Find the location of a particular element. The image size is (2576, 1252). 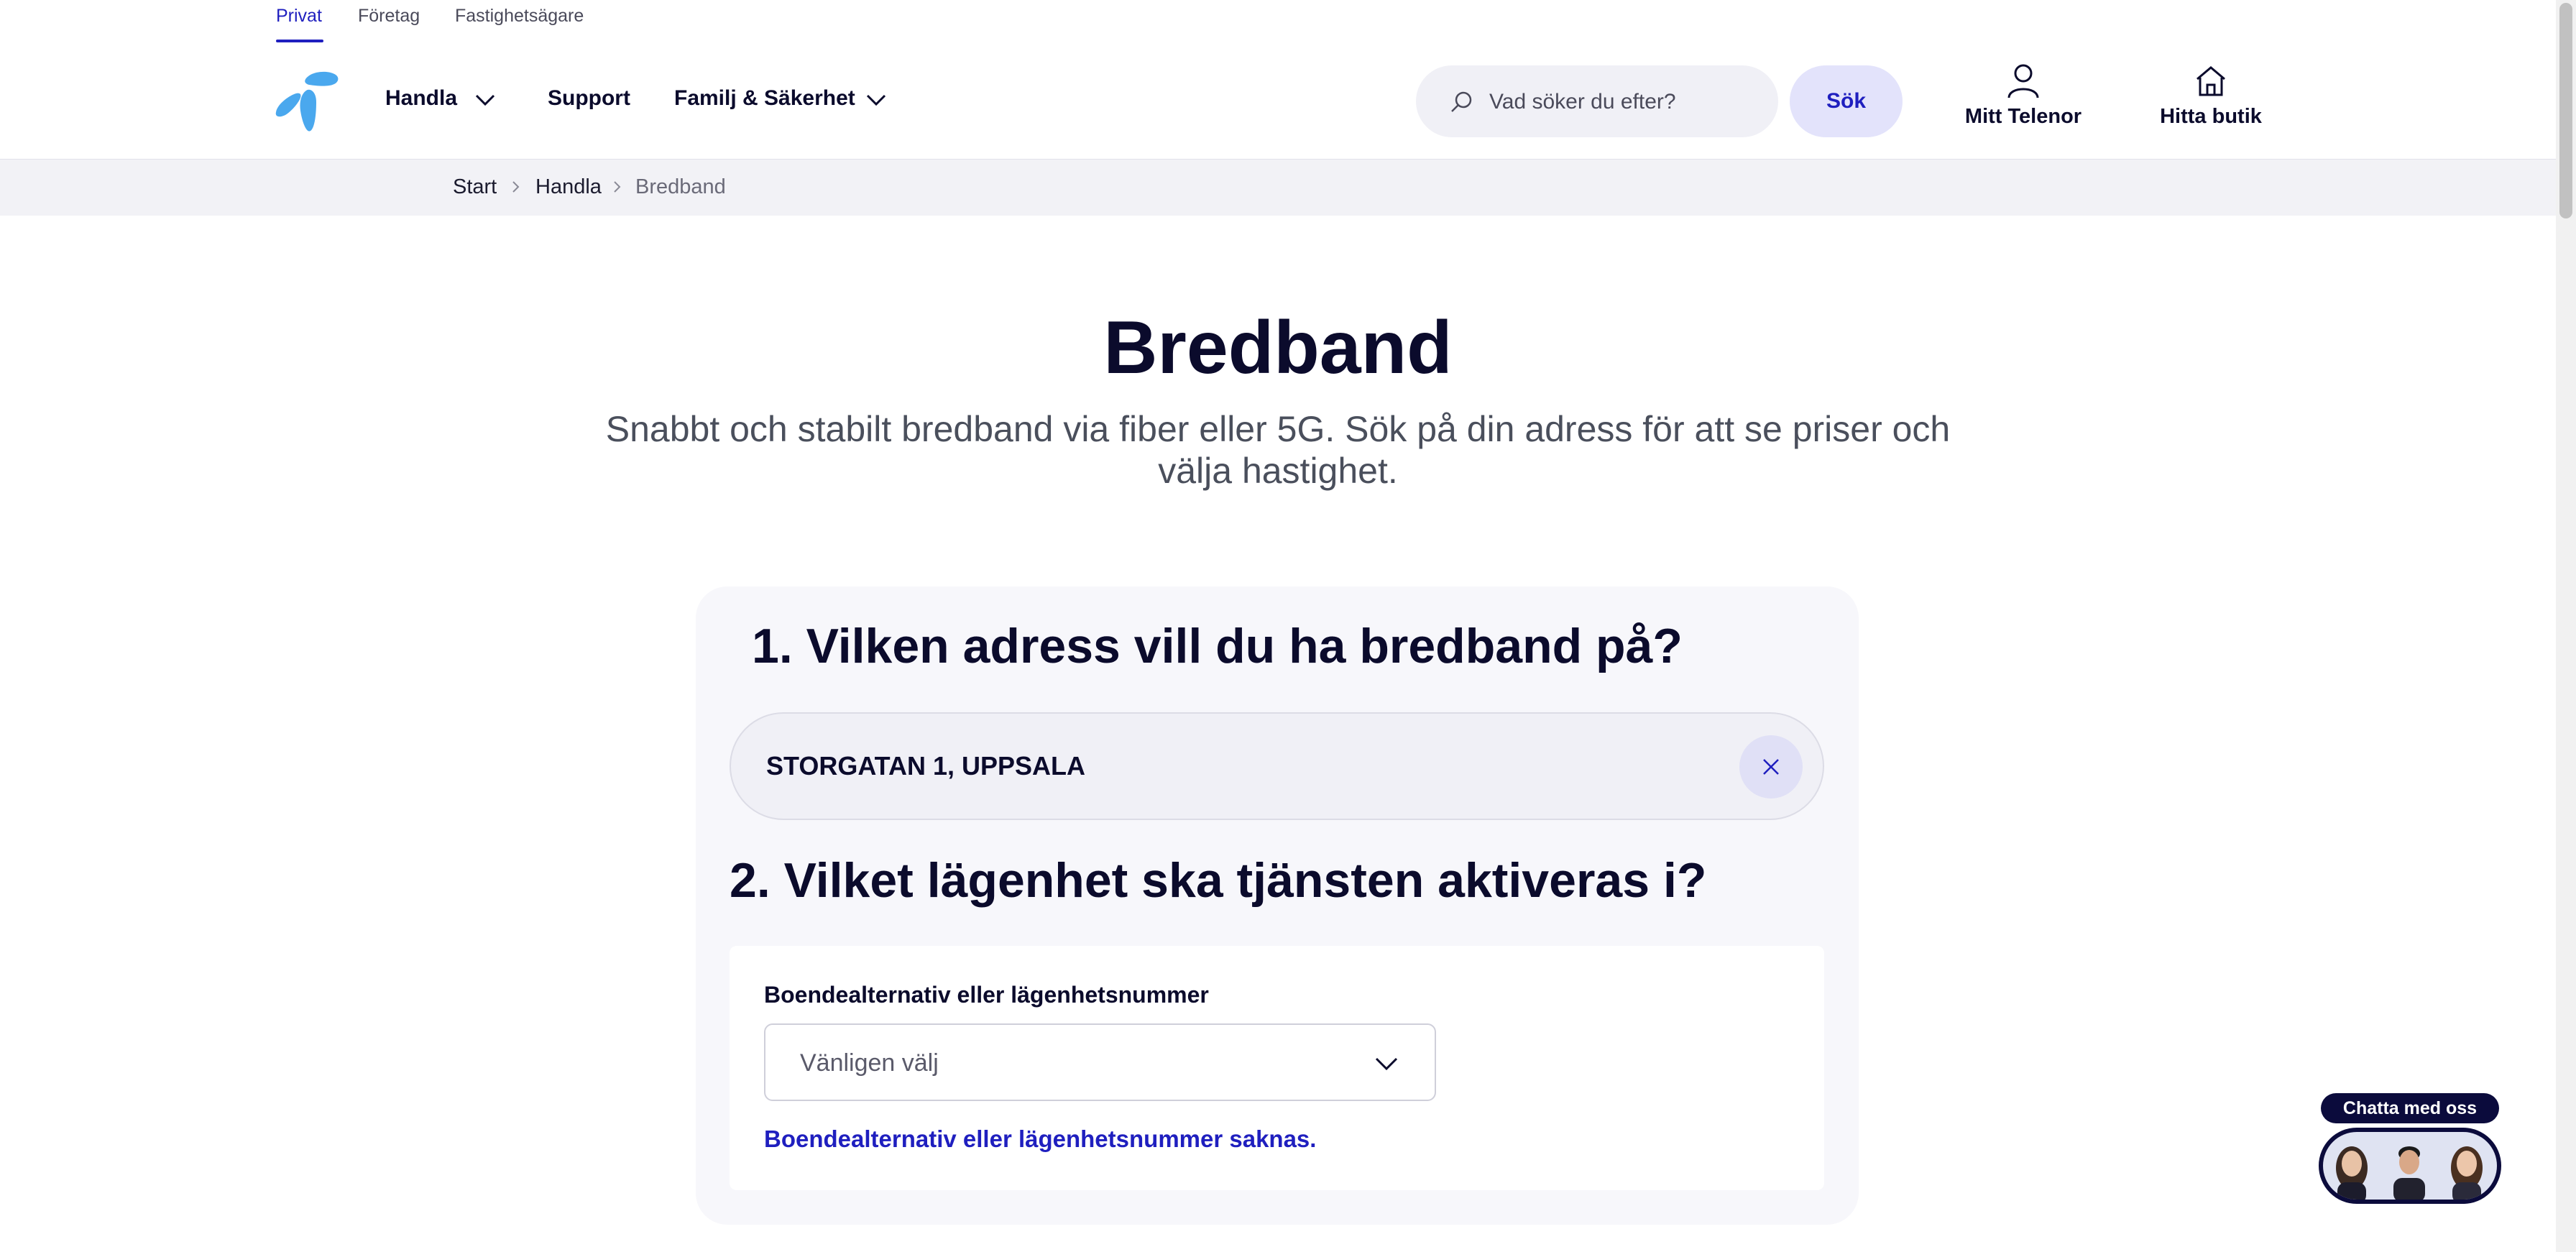

apartment-select-value: Vänligen välj is located at coordinates (869, 1063).